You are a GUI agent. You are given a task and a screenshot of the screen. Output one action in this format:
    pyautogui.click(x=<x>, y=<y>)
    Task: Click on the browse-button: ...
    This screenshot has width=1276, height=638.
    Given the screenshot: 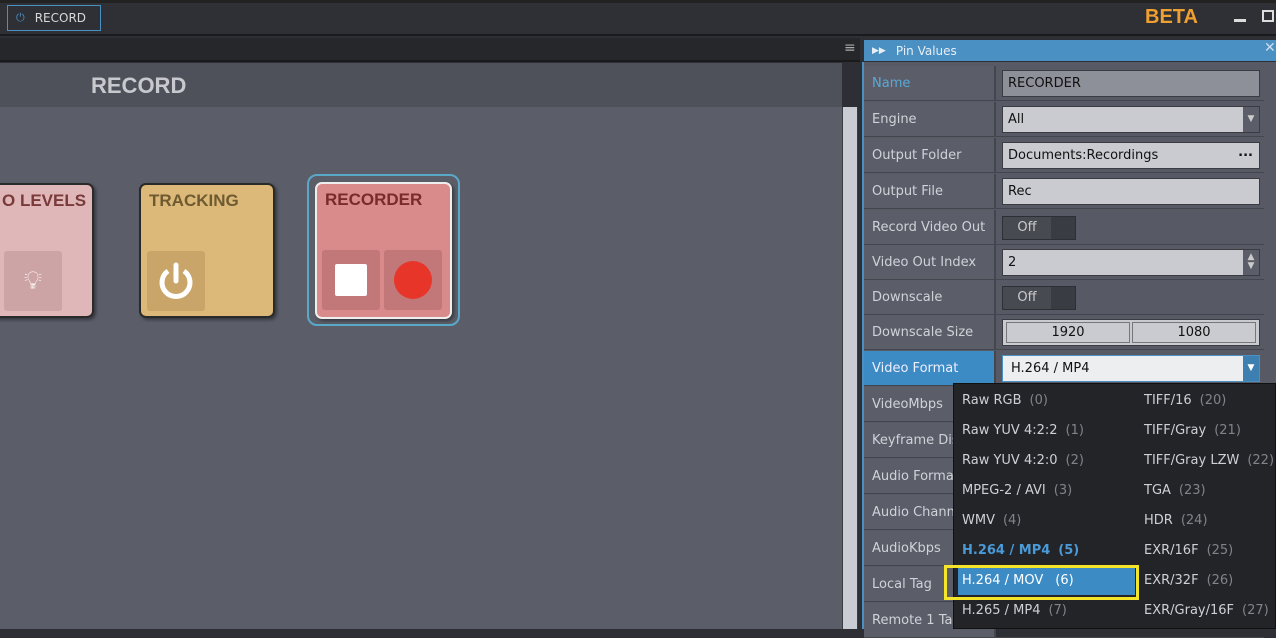 What is the action you would take?
    pyautogui.click(x=1245, y=152)
    